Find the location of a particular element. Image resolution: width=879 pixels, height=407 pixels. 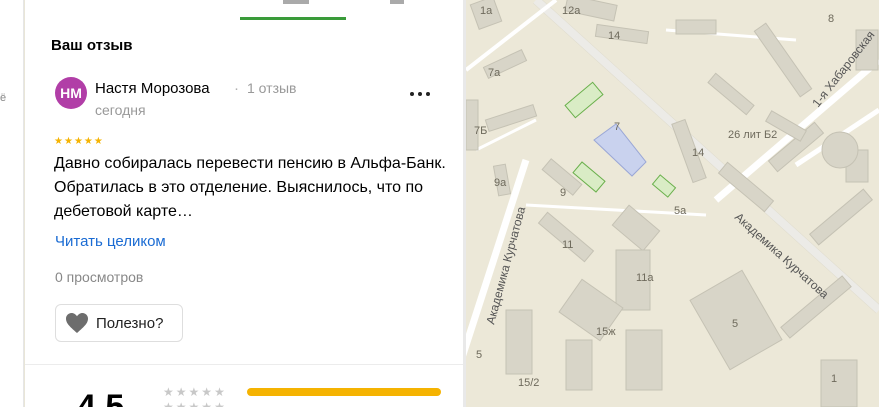

map-label: 12а is located at coordinates (571, 11).